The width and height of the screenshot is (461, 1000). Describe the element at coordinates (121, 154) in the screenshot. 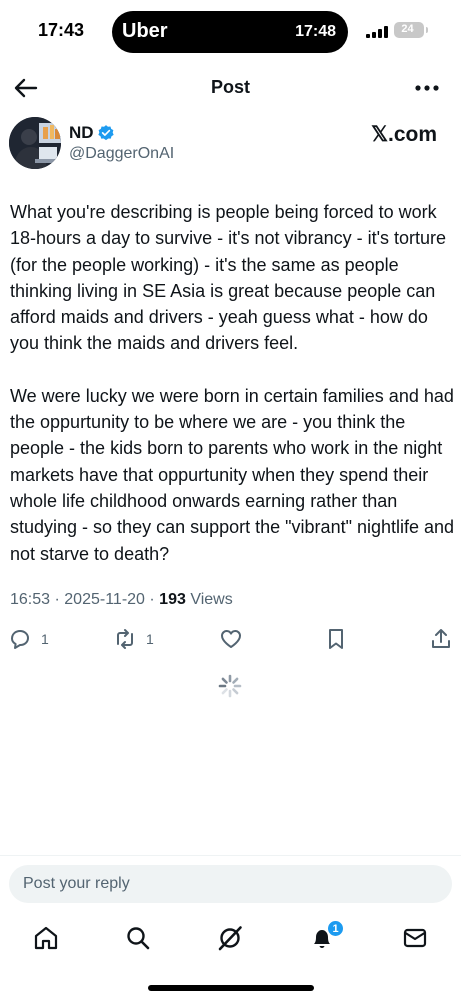

I see `author-handle: @DaggerOnAI` at that location.